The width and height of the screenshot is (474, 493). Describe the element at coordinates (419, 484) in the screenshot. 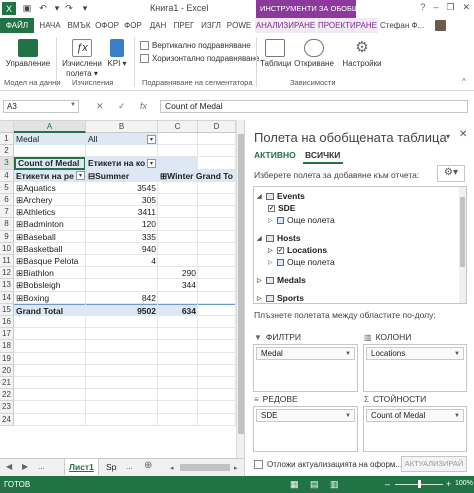

I see `zoom-slider-knob` at that location.